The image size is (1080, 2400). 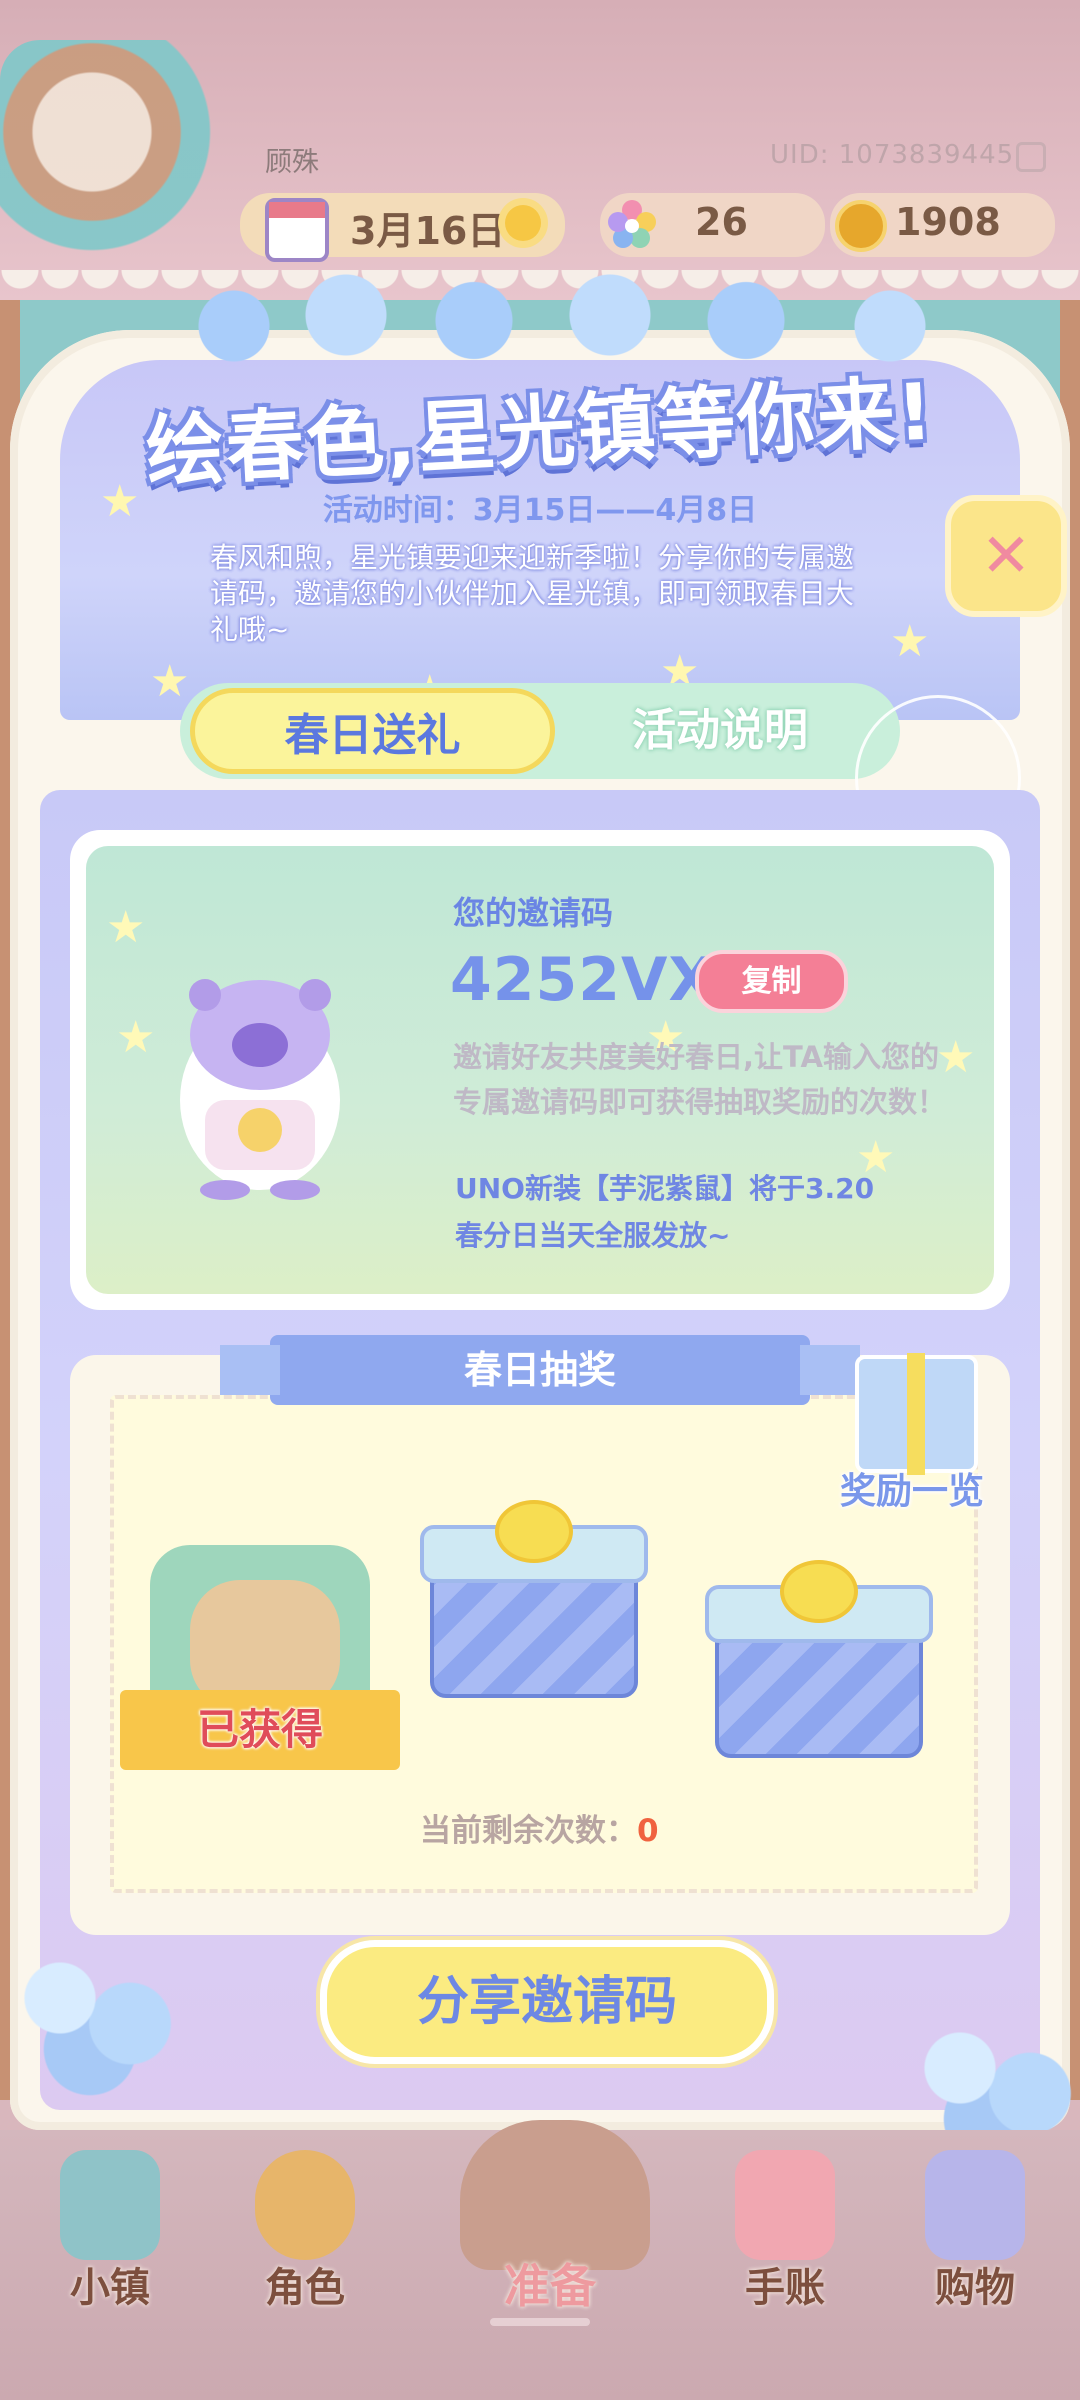 What do you see at coordinates (785, 2288) in the screenshot?
I see `nav-journal-label: 手账` at bounding box center [785, 2288].